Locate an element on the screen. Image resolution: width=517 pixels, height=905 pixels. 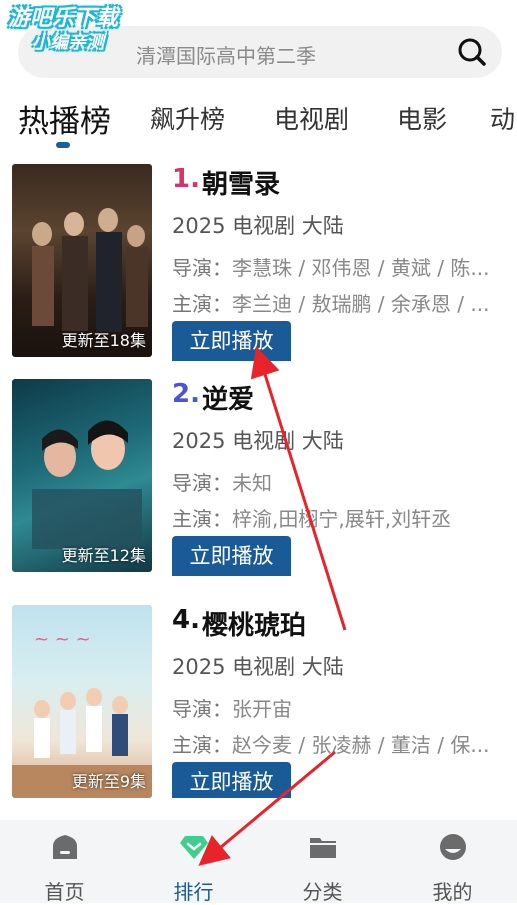
nav-category: 分类 is located at coordinates (322, 862).